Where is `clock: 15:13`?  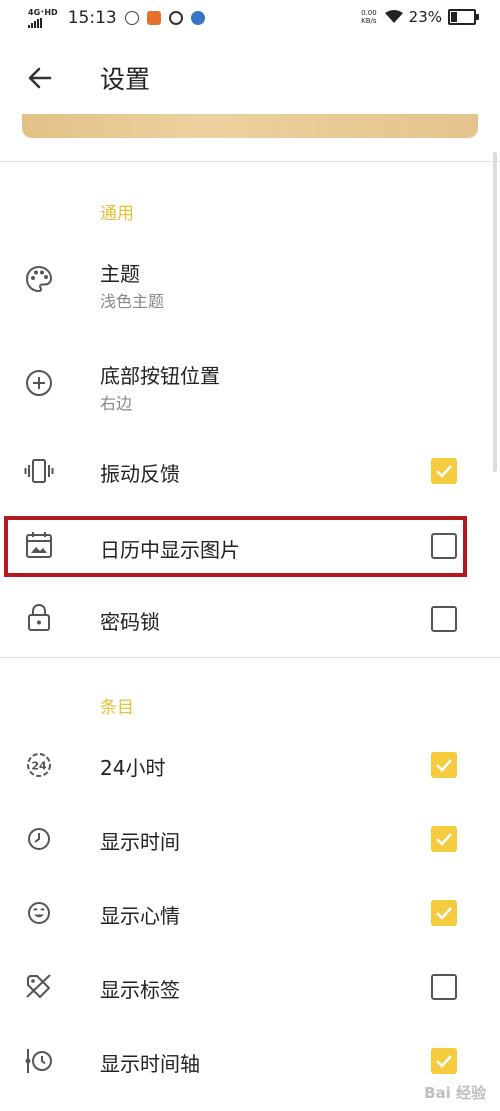
clock: 15:13 is located at coordinates (92, 18).